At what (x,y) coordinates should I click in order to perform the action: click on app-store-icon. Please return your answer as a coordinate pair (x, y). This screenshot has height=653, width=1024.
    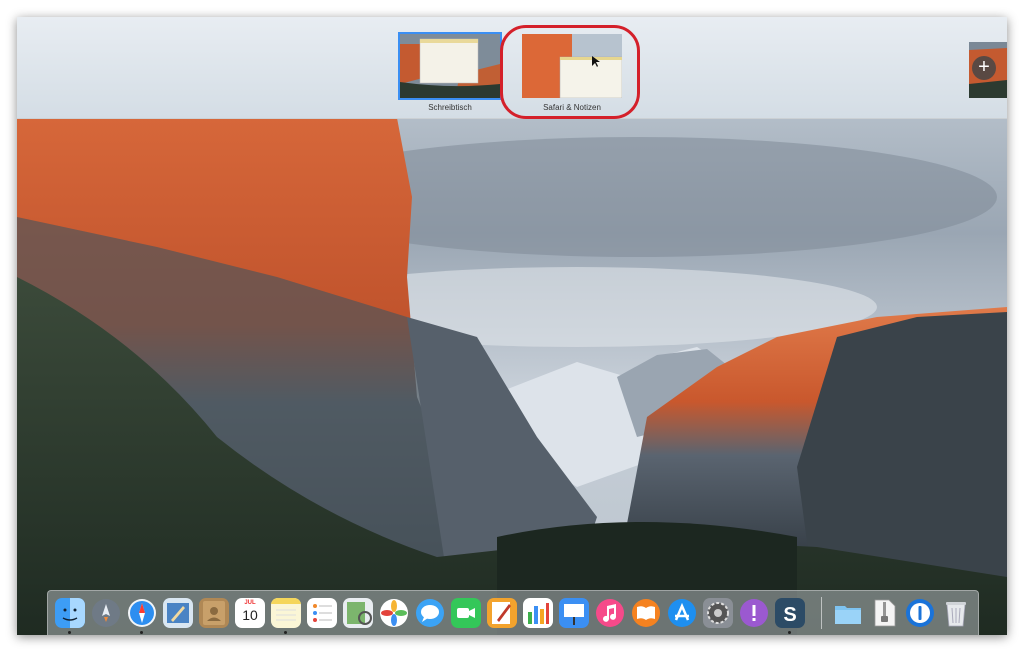
    Looking at the image, I should click on (682, 613).